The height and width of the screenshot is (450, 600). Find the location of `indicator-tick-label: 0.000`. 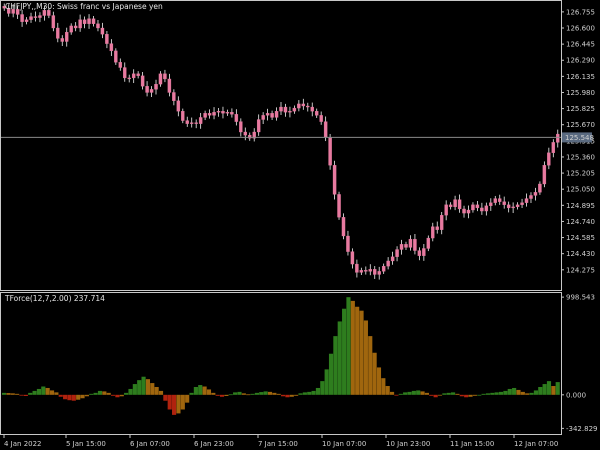

indicator-tick-label: 0.000 is located at coordinates (576, 395).